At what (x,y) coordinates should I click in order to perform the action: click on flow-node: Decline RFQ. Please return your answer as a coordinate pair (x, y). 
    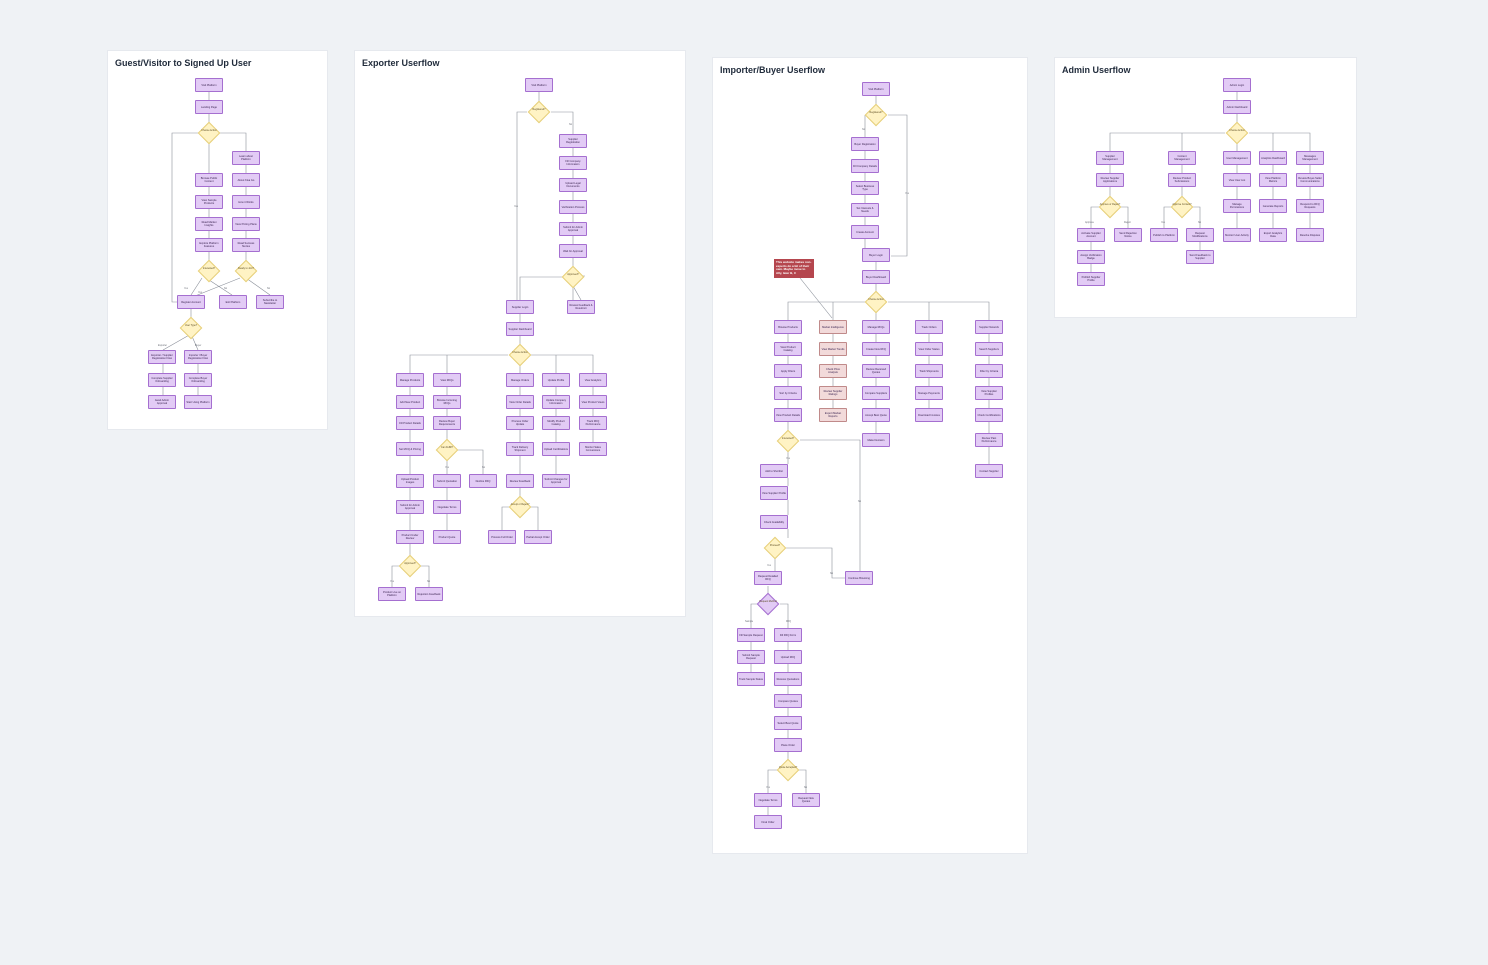
    Looking at the image, I should click on (483, 481).